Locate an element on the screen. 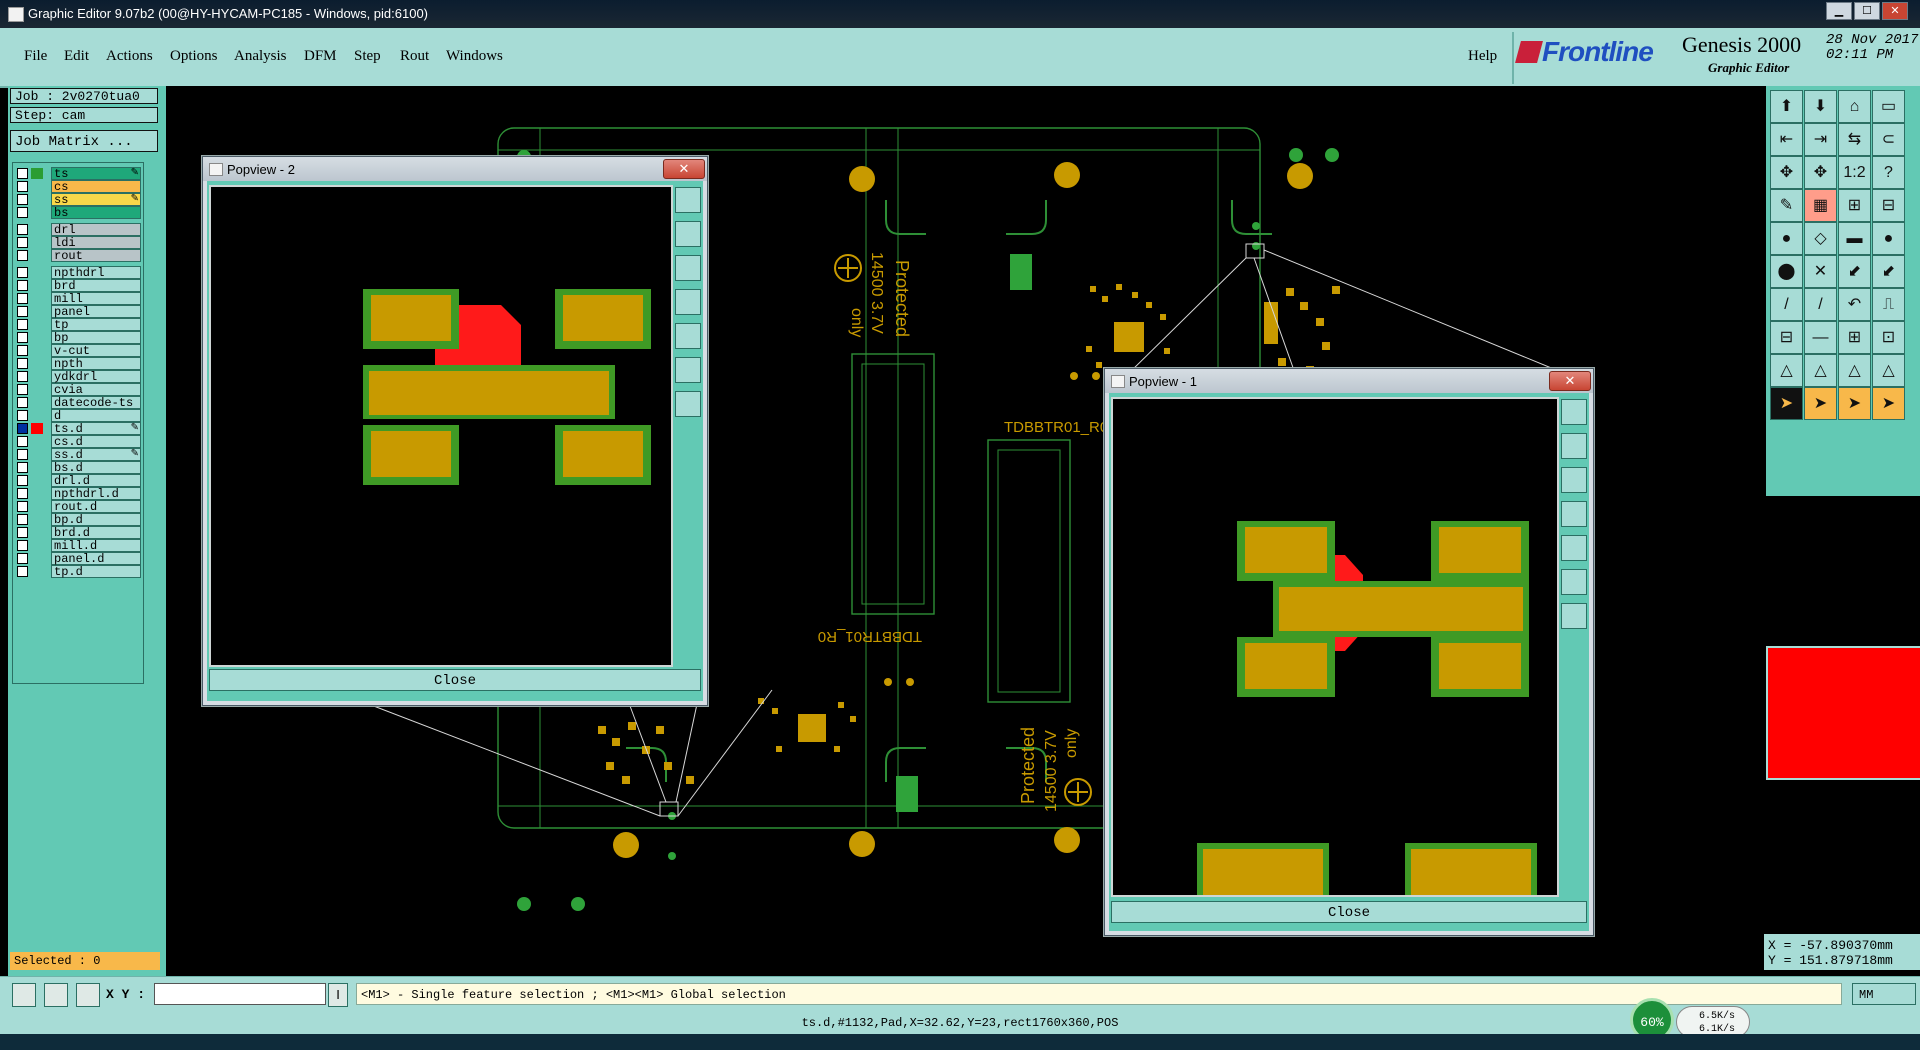 This screenshot has height=1050, width=1920. layer-row: ts.d ✎ is located at coordinates (78, 429).